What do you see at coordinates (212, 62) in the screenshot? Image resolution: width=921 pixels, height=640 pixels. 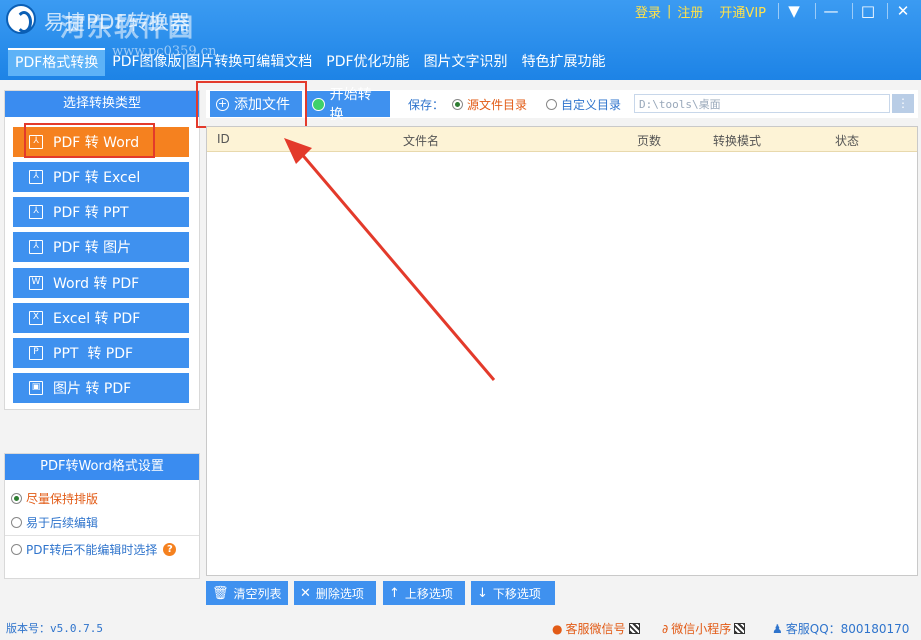 I see `tab-pdf-image-convert: PDF图像版|图片转换可编辑文档` at bounding box center [212, 62].